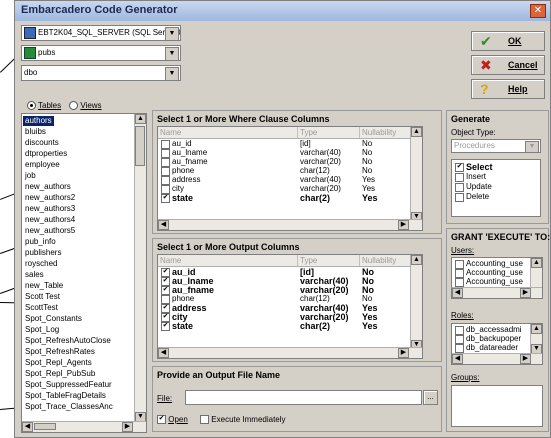 Image resolution: width=551 pixels, height=438 pixels. What do you see at coordinates (290, 224) in the screenshot?
I see `where-grid-hscroll: ◀ ▶` at bounding box center [290, 224].